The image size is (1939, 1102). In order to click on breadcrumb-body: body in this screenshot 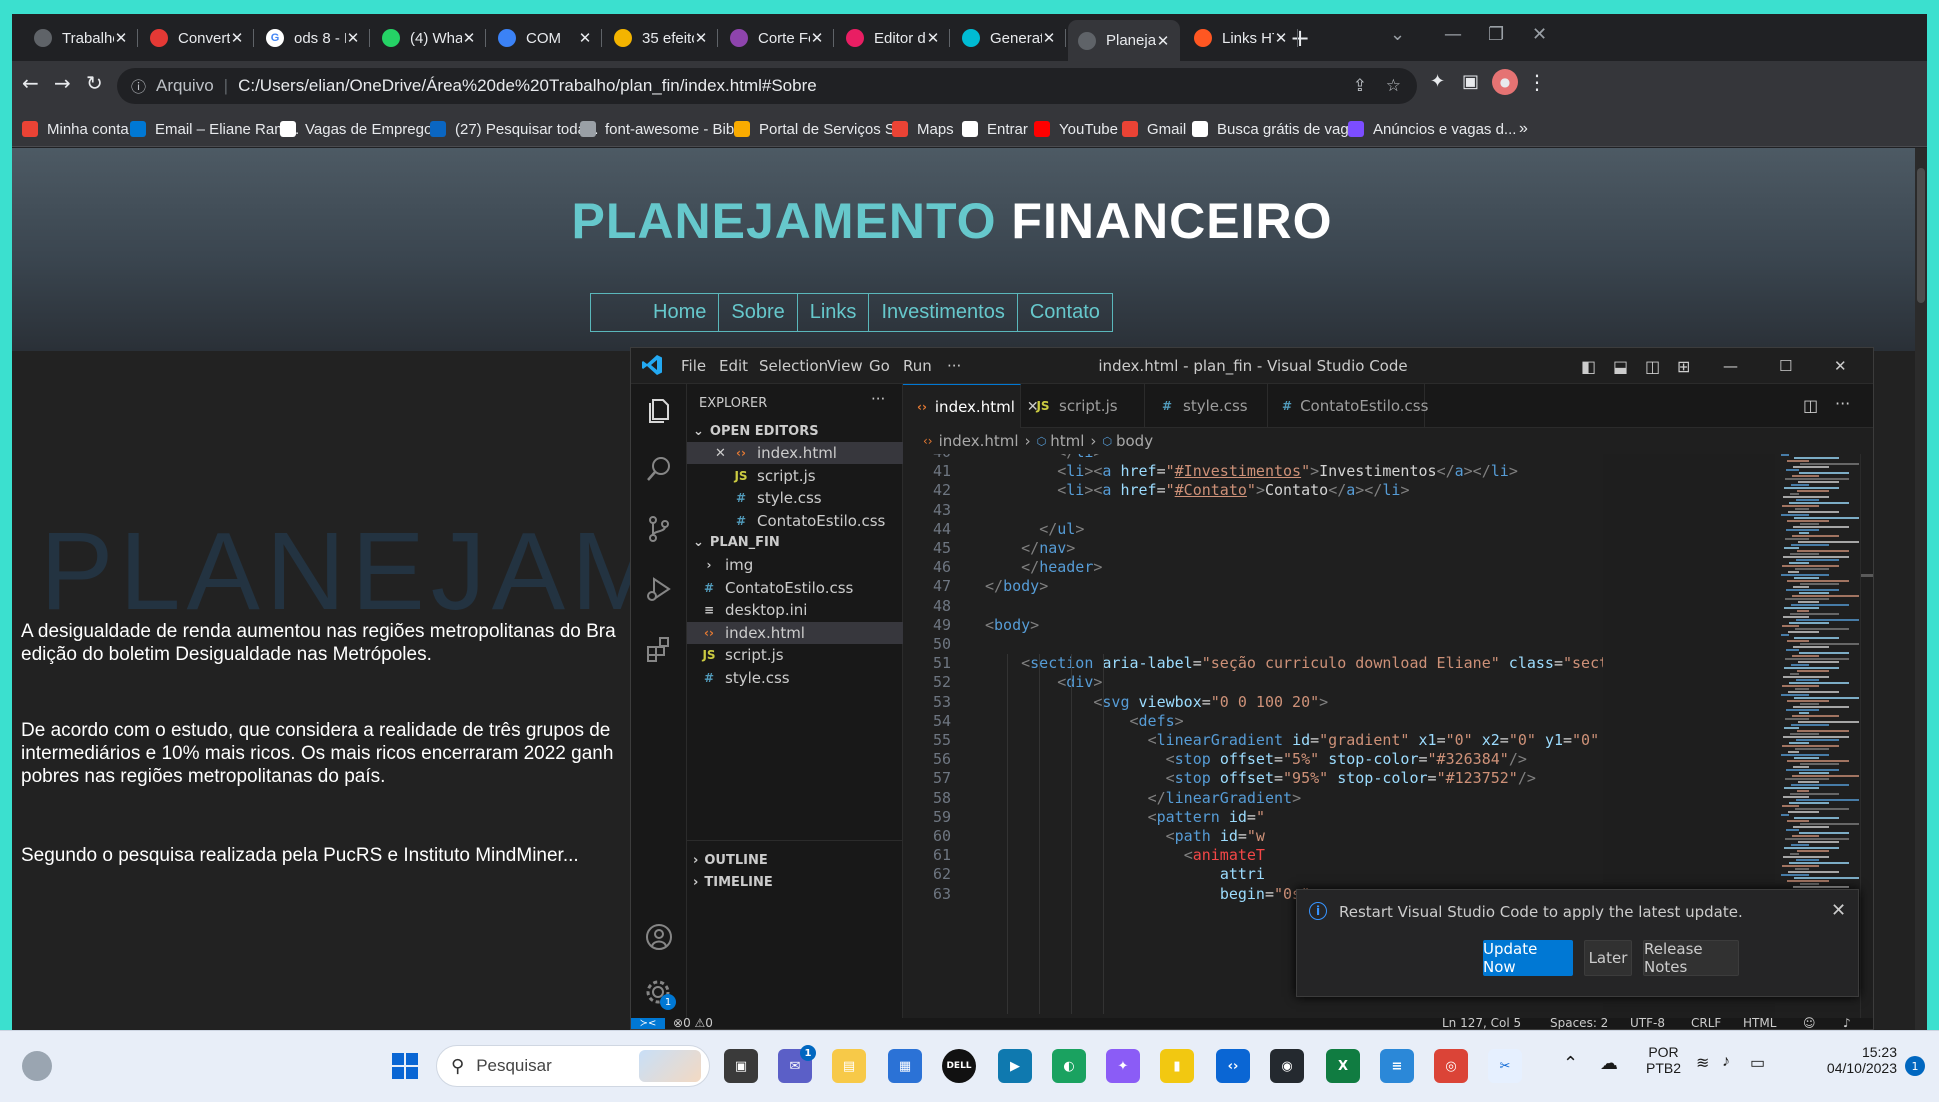, I will do `click(1134, 441)`.